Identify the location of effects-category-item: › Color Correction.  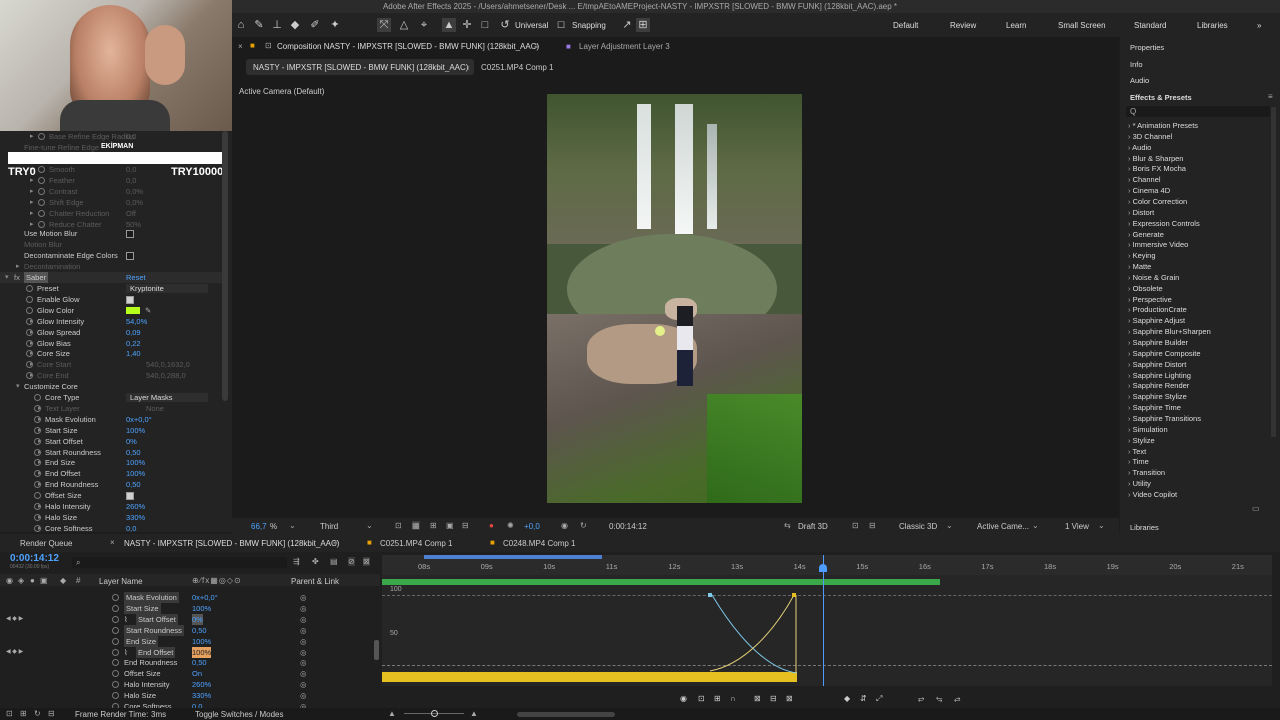
(1157, 201).